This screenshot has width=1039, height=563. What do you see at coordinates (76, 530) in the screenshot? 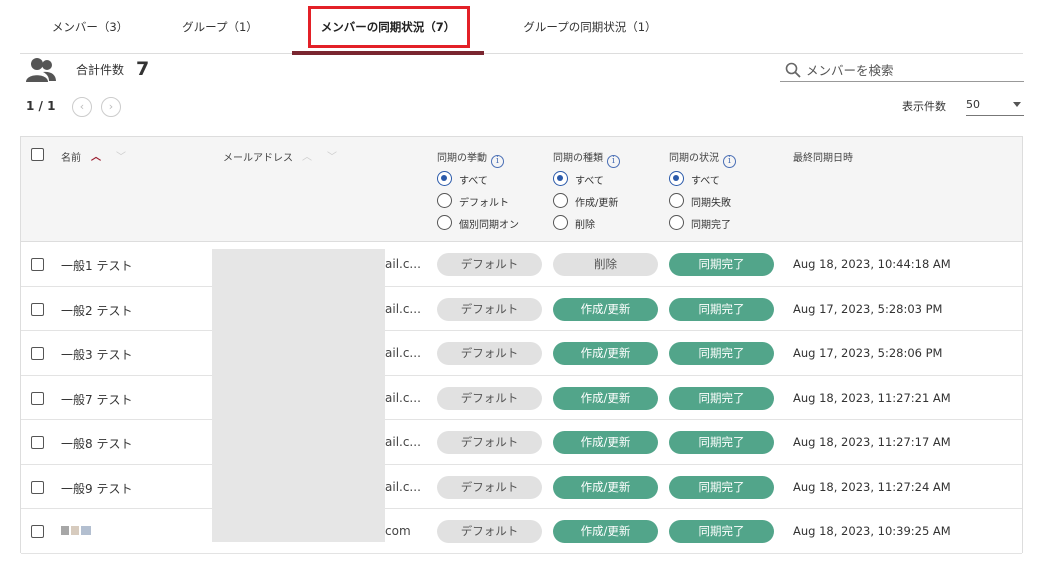
I see `redacted-name` at bounding box center [76, 530].